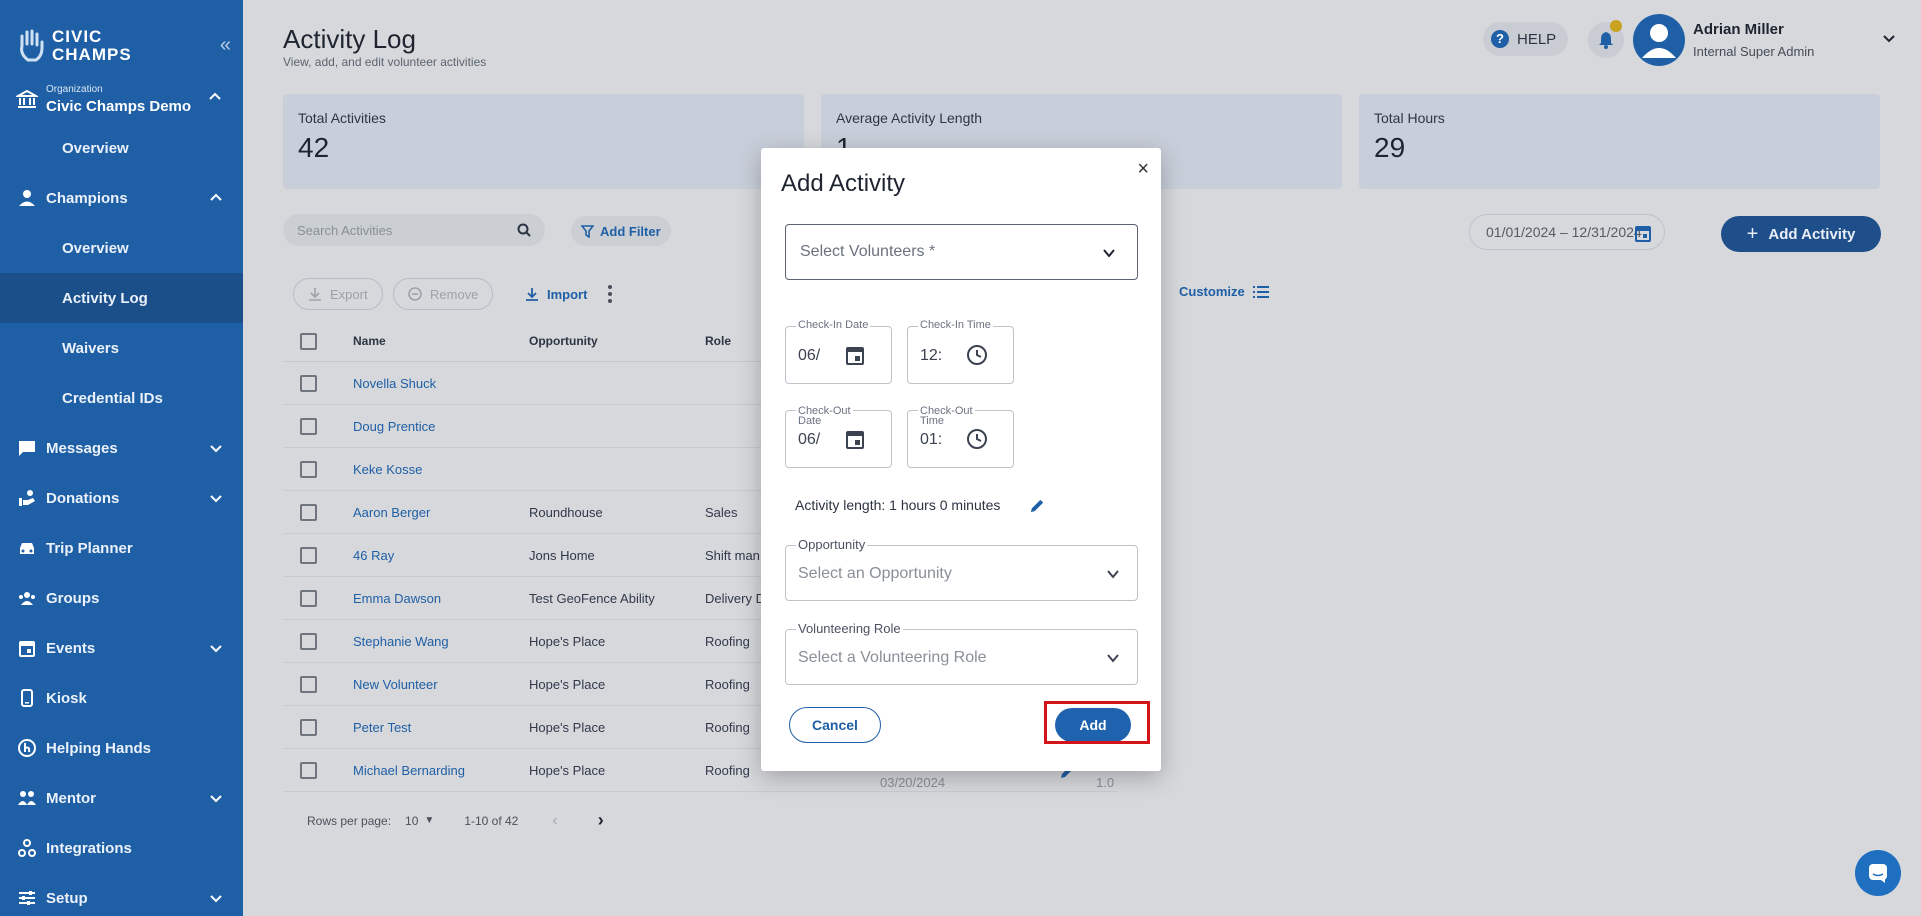 The image size is (1921, 916). I want to click on sidebar-item-events: Events, so click(121, 648).